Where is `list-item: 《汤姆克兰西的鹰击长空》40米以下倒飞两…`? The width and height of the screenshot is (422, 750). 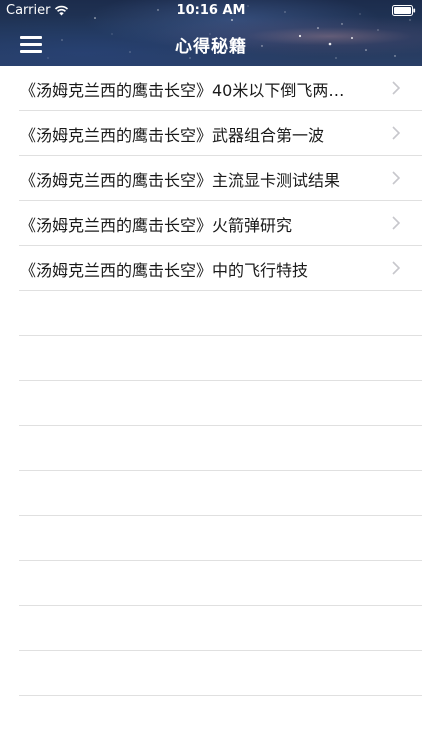
list-item: 《汤姆克兰西的鹰击长空》40米以下倒飞两… is located at coordinates (220, 88).